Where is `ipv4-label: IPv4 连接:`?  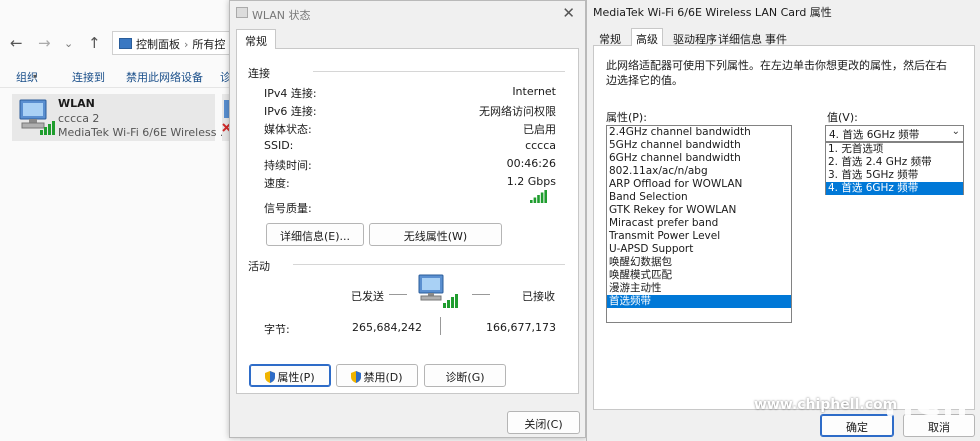
ipv4-label: IPv4 连接: is located at coordinates (290, 93).